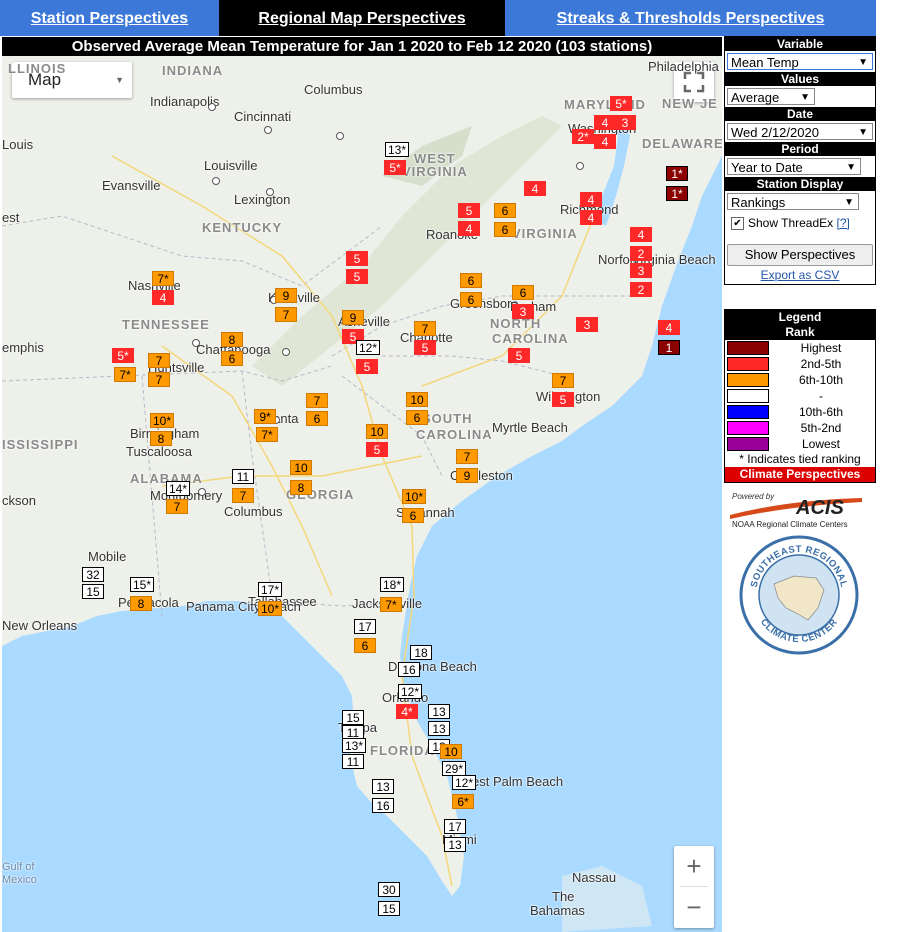 The height and width of the screenshot is (932, 915). Describe the element at coordinates (93, 574) in the screenshot. I see `station-marker: 32` at that location.